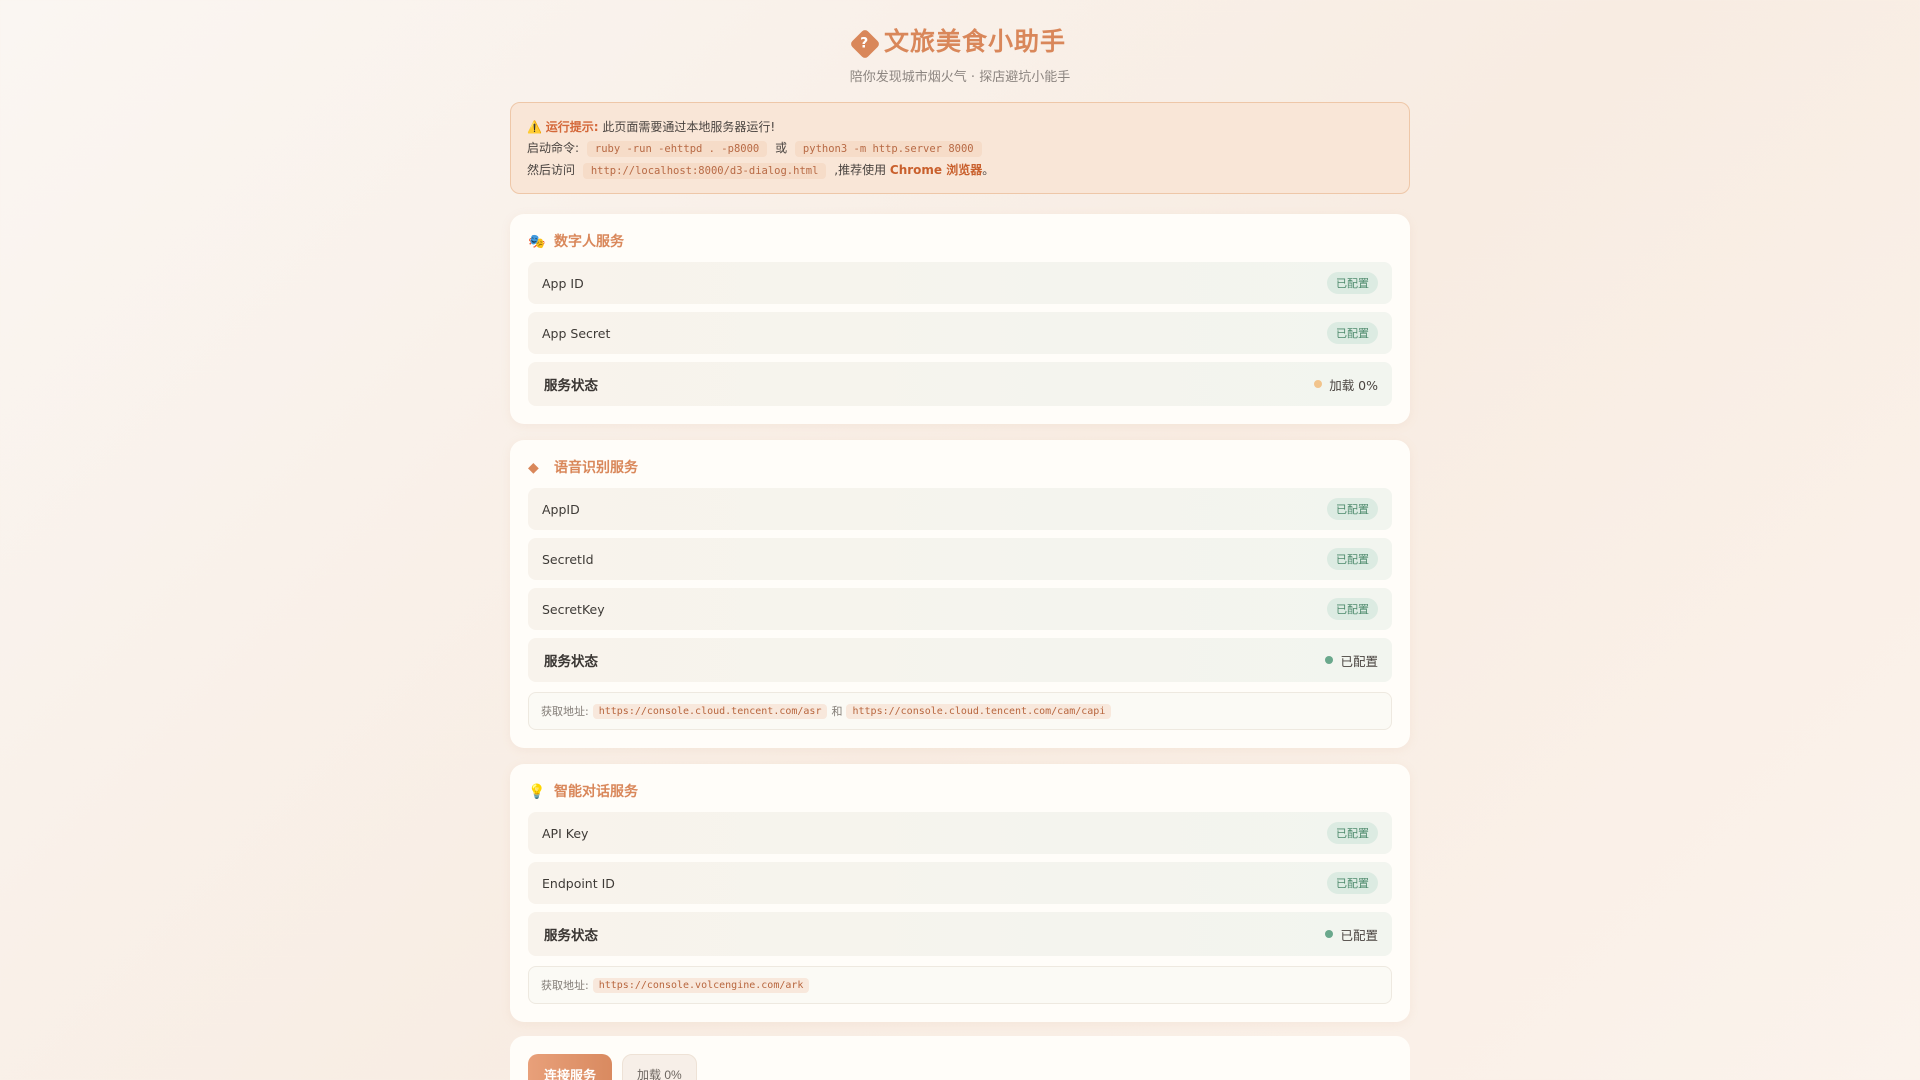 The height and width of the screenshot is (1080, 1920). I want to click on config-row-app-id: App ID 已配置, so click(960, 283).